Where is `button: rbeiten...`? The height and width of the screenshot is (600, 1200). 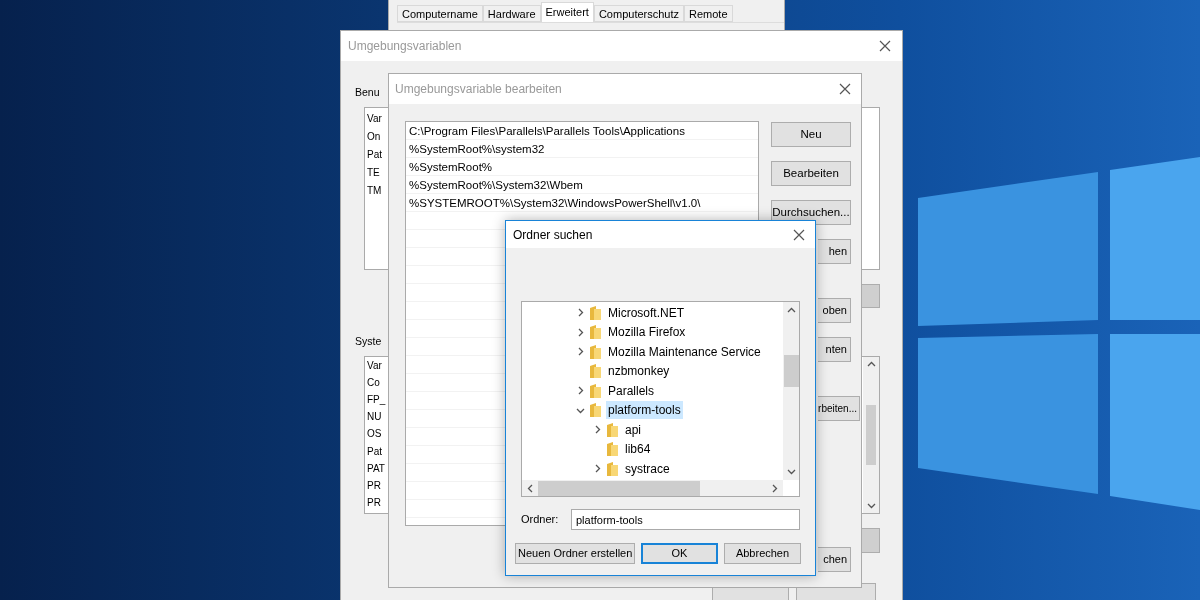 button: rbeiten... is located at coordinates (839, 408).